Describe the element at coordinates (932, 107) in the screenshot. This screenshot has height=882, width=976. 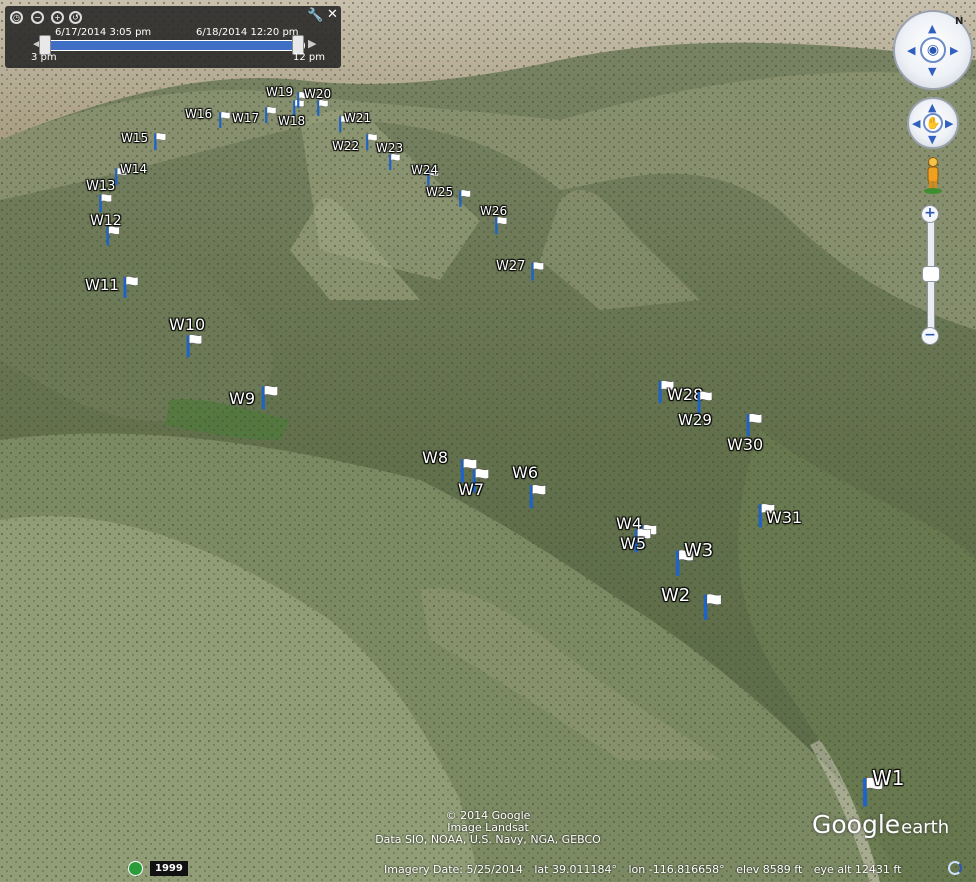
I see `move-up-icon: ▲` at that location.